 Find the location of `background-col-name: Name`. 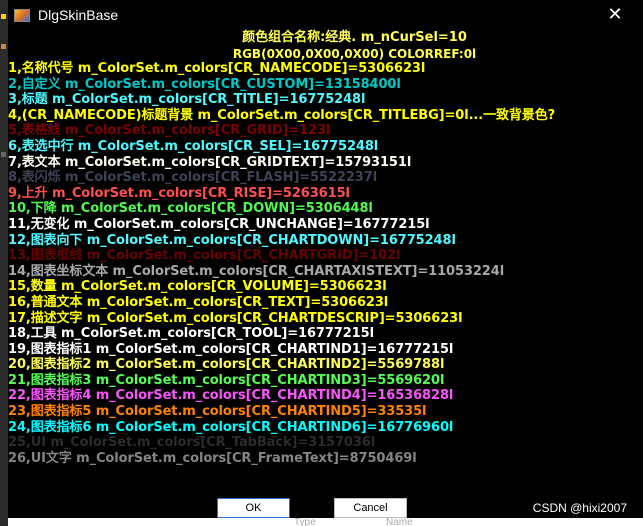

background-col-name: Name is located at coordinates (399, 521).